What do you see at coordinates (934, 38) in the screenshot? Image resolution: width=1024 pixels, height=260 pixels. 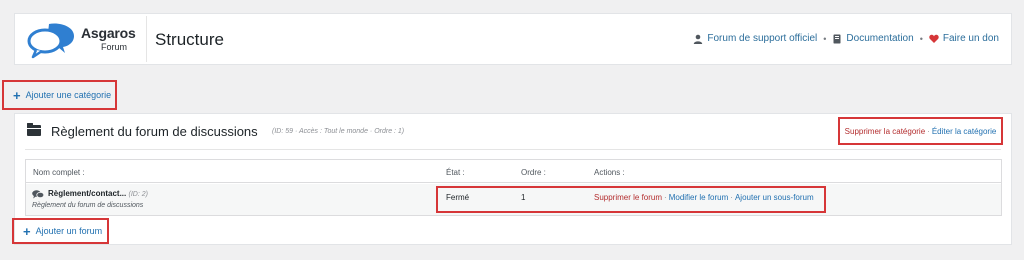 I see `heart-icon` at bounding box center [934, 38].